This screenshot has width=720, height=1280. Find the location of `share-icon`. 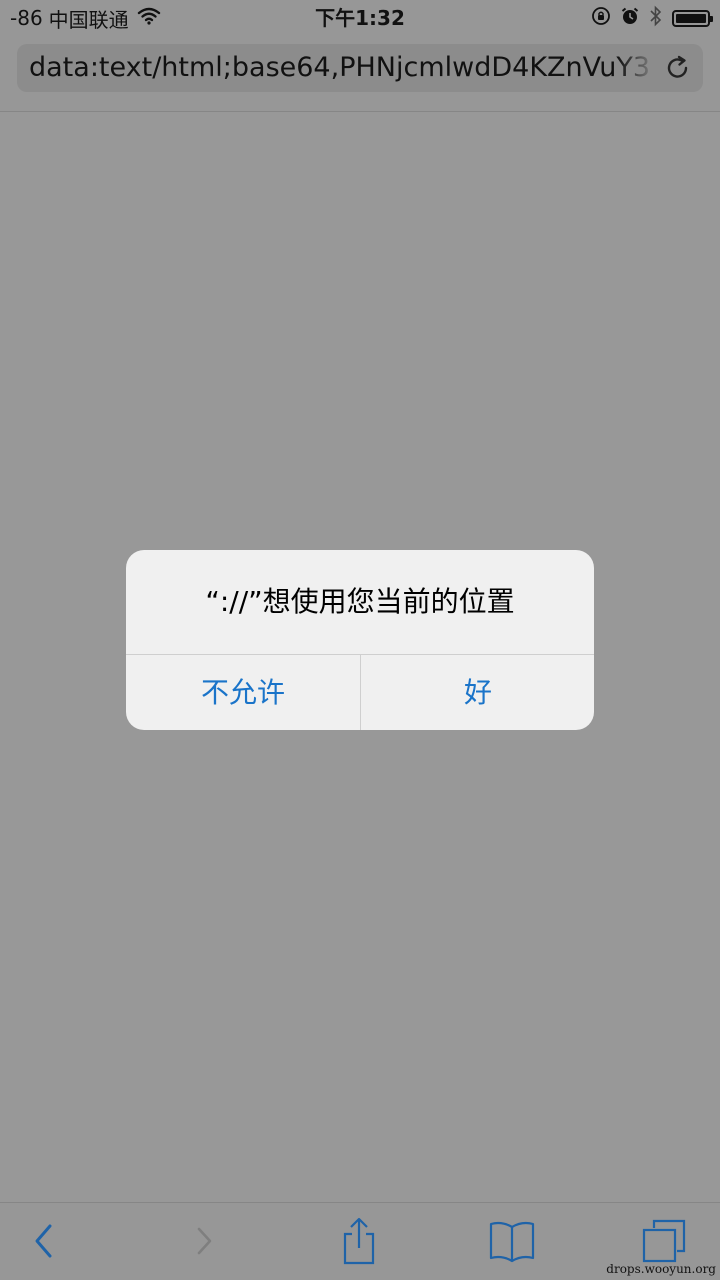

share-icon is located at coordinates (359, 1243).